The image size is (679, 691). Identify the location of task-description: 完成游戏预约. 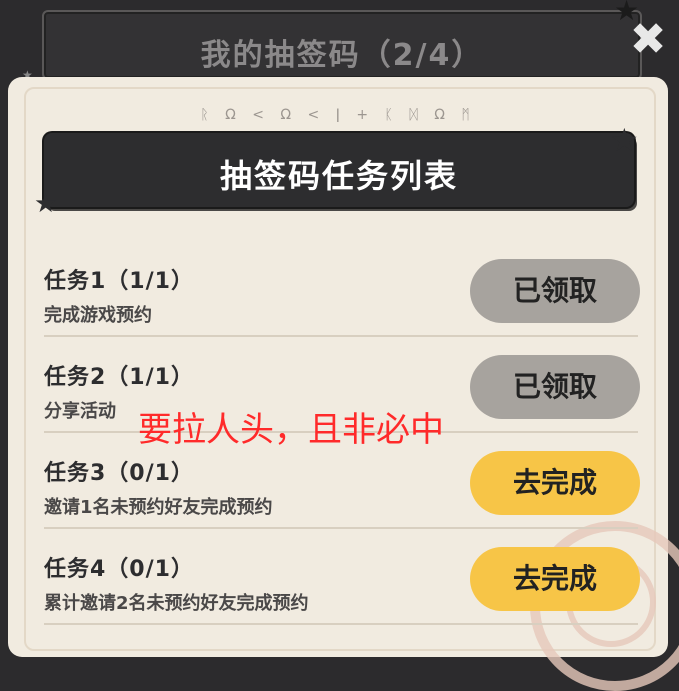
(98, 315).